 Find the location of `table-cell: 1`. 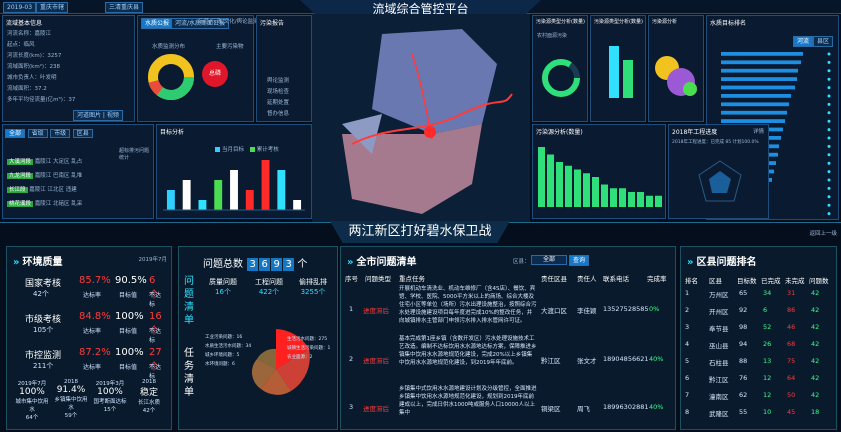

table-cell: 1 is located at coordinates (687, 293).